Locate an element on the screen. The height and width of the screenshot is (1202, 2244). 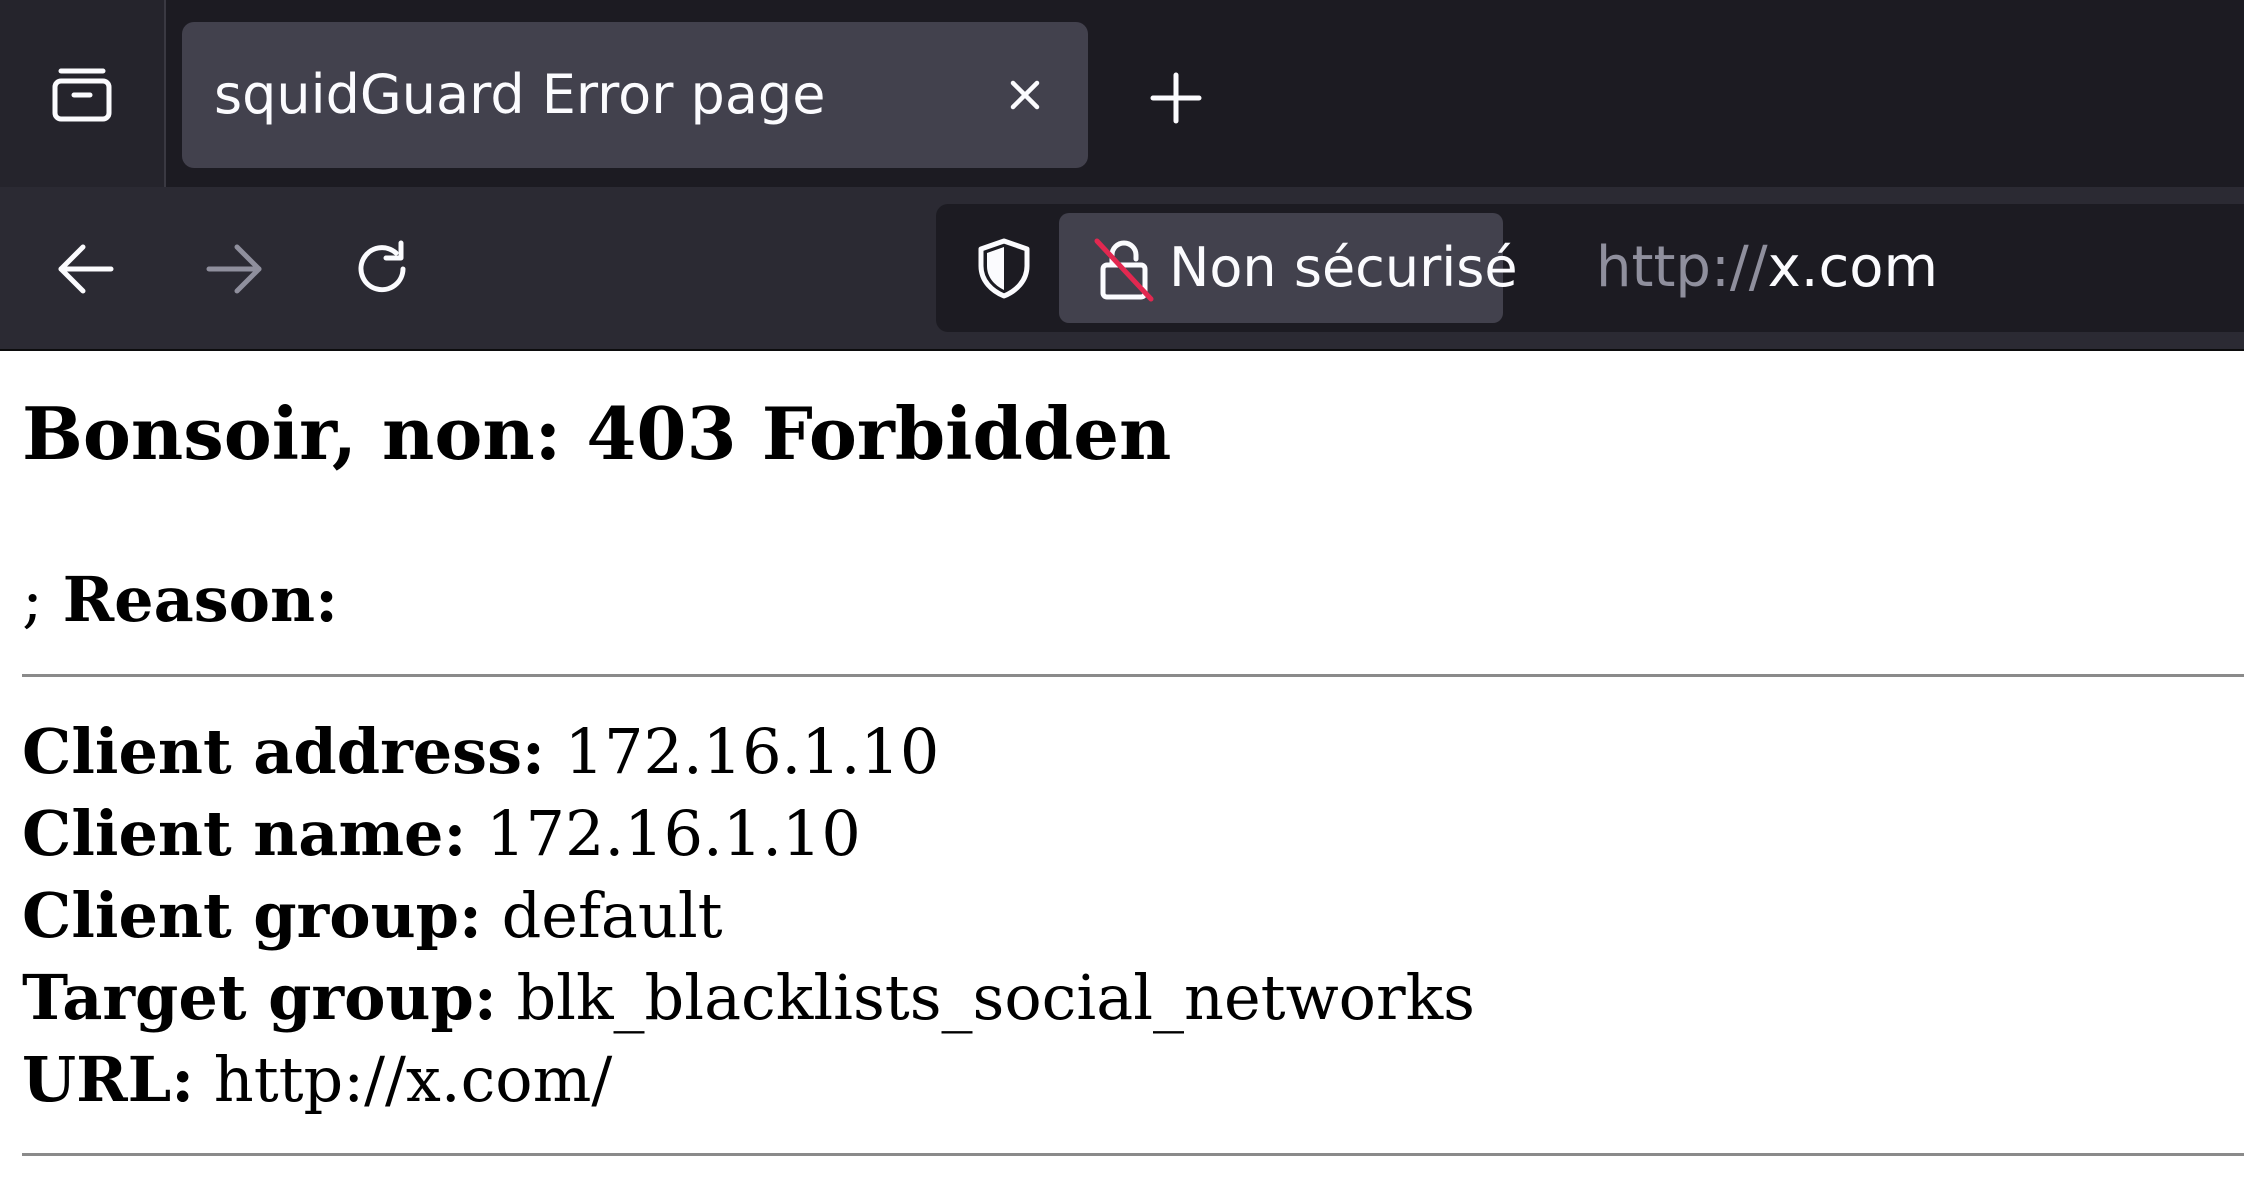
tab-close-button is located at coordinates (1025, 95).